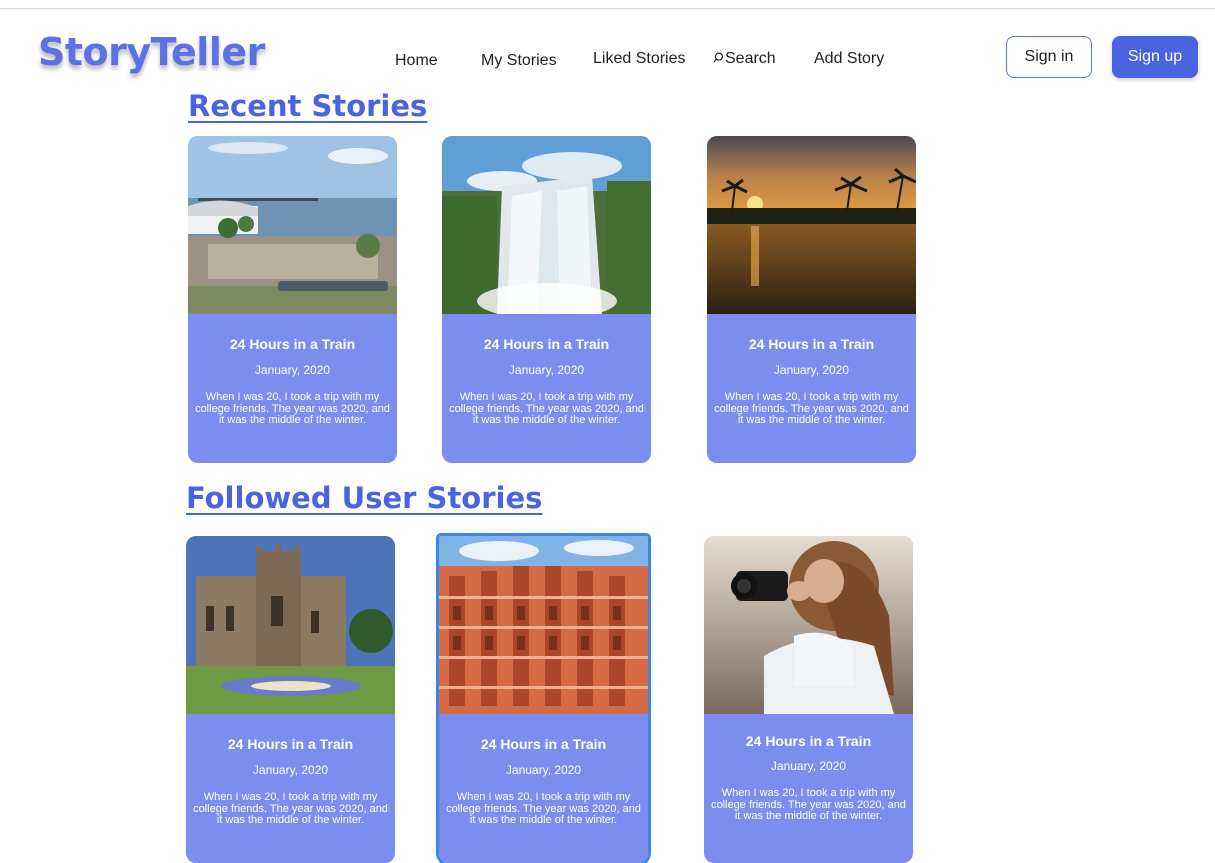  Describe the element at coordinates (546, 225) in the screenshot. I see `story-image-waterfall` at that location.